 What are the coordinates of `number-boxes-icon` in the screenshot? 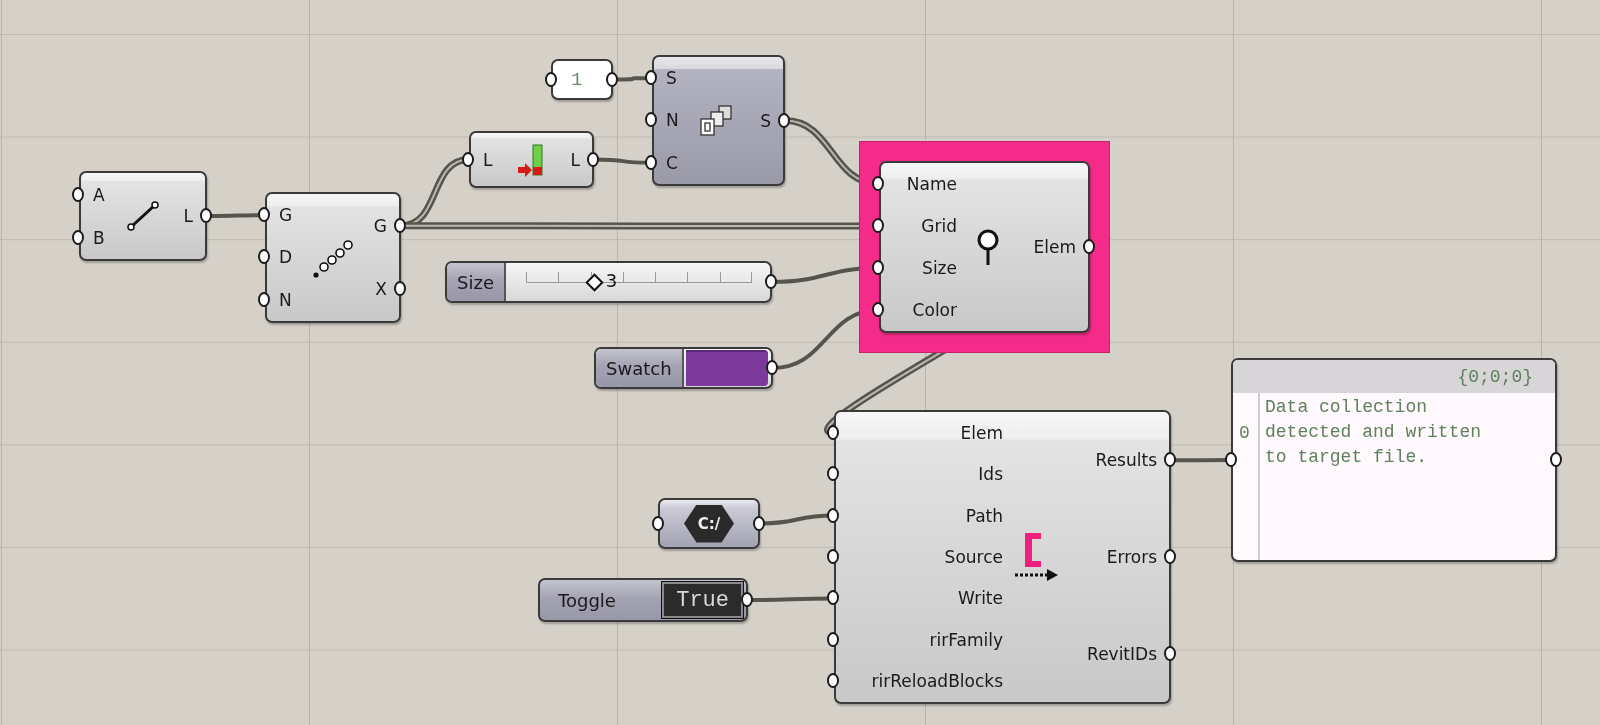 It's located at (715, 120).